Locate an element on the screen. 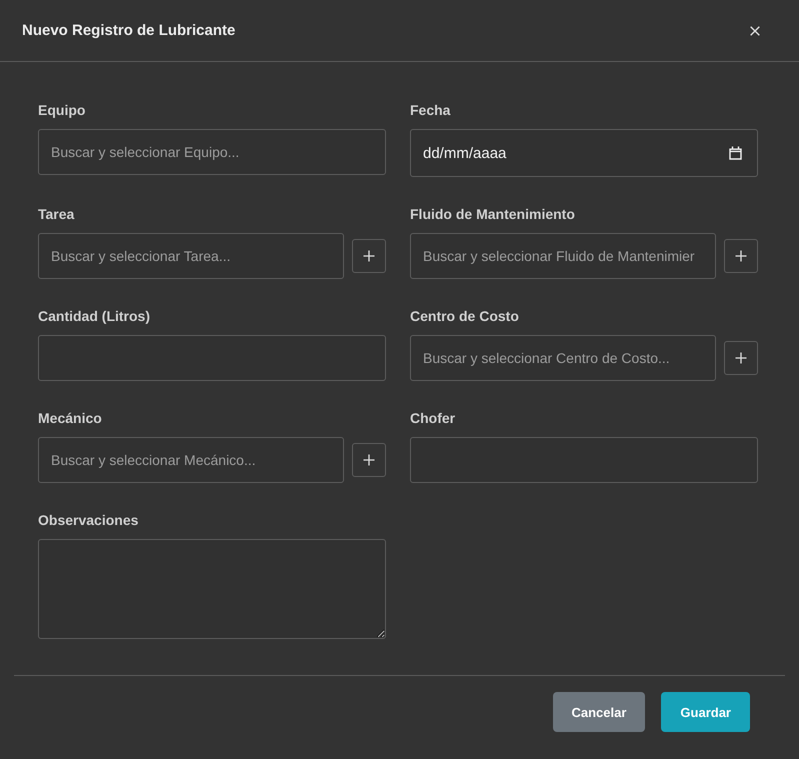  field-label: Observaciones is located at coordinates (88, 520).